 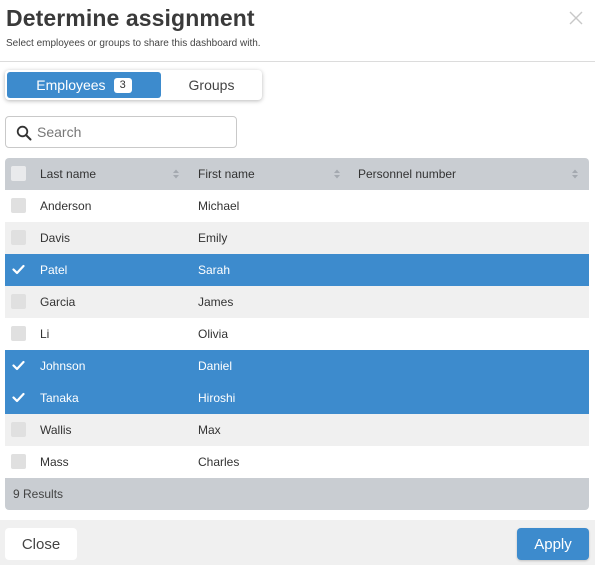 I want to click on search-box, so click(x=121, y=132).